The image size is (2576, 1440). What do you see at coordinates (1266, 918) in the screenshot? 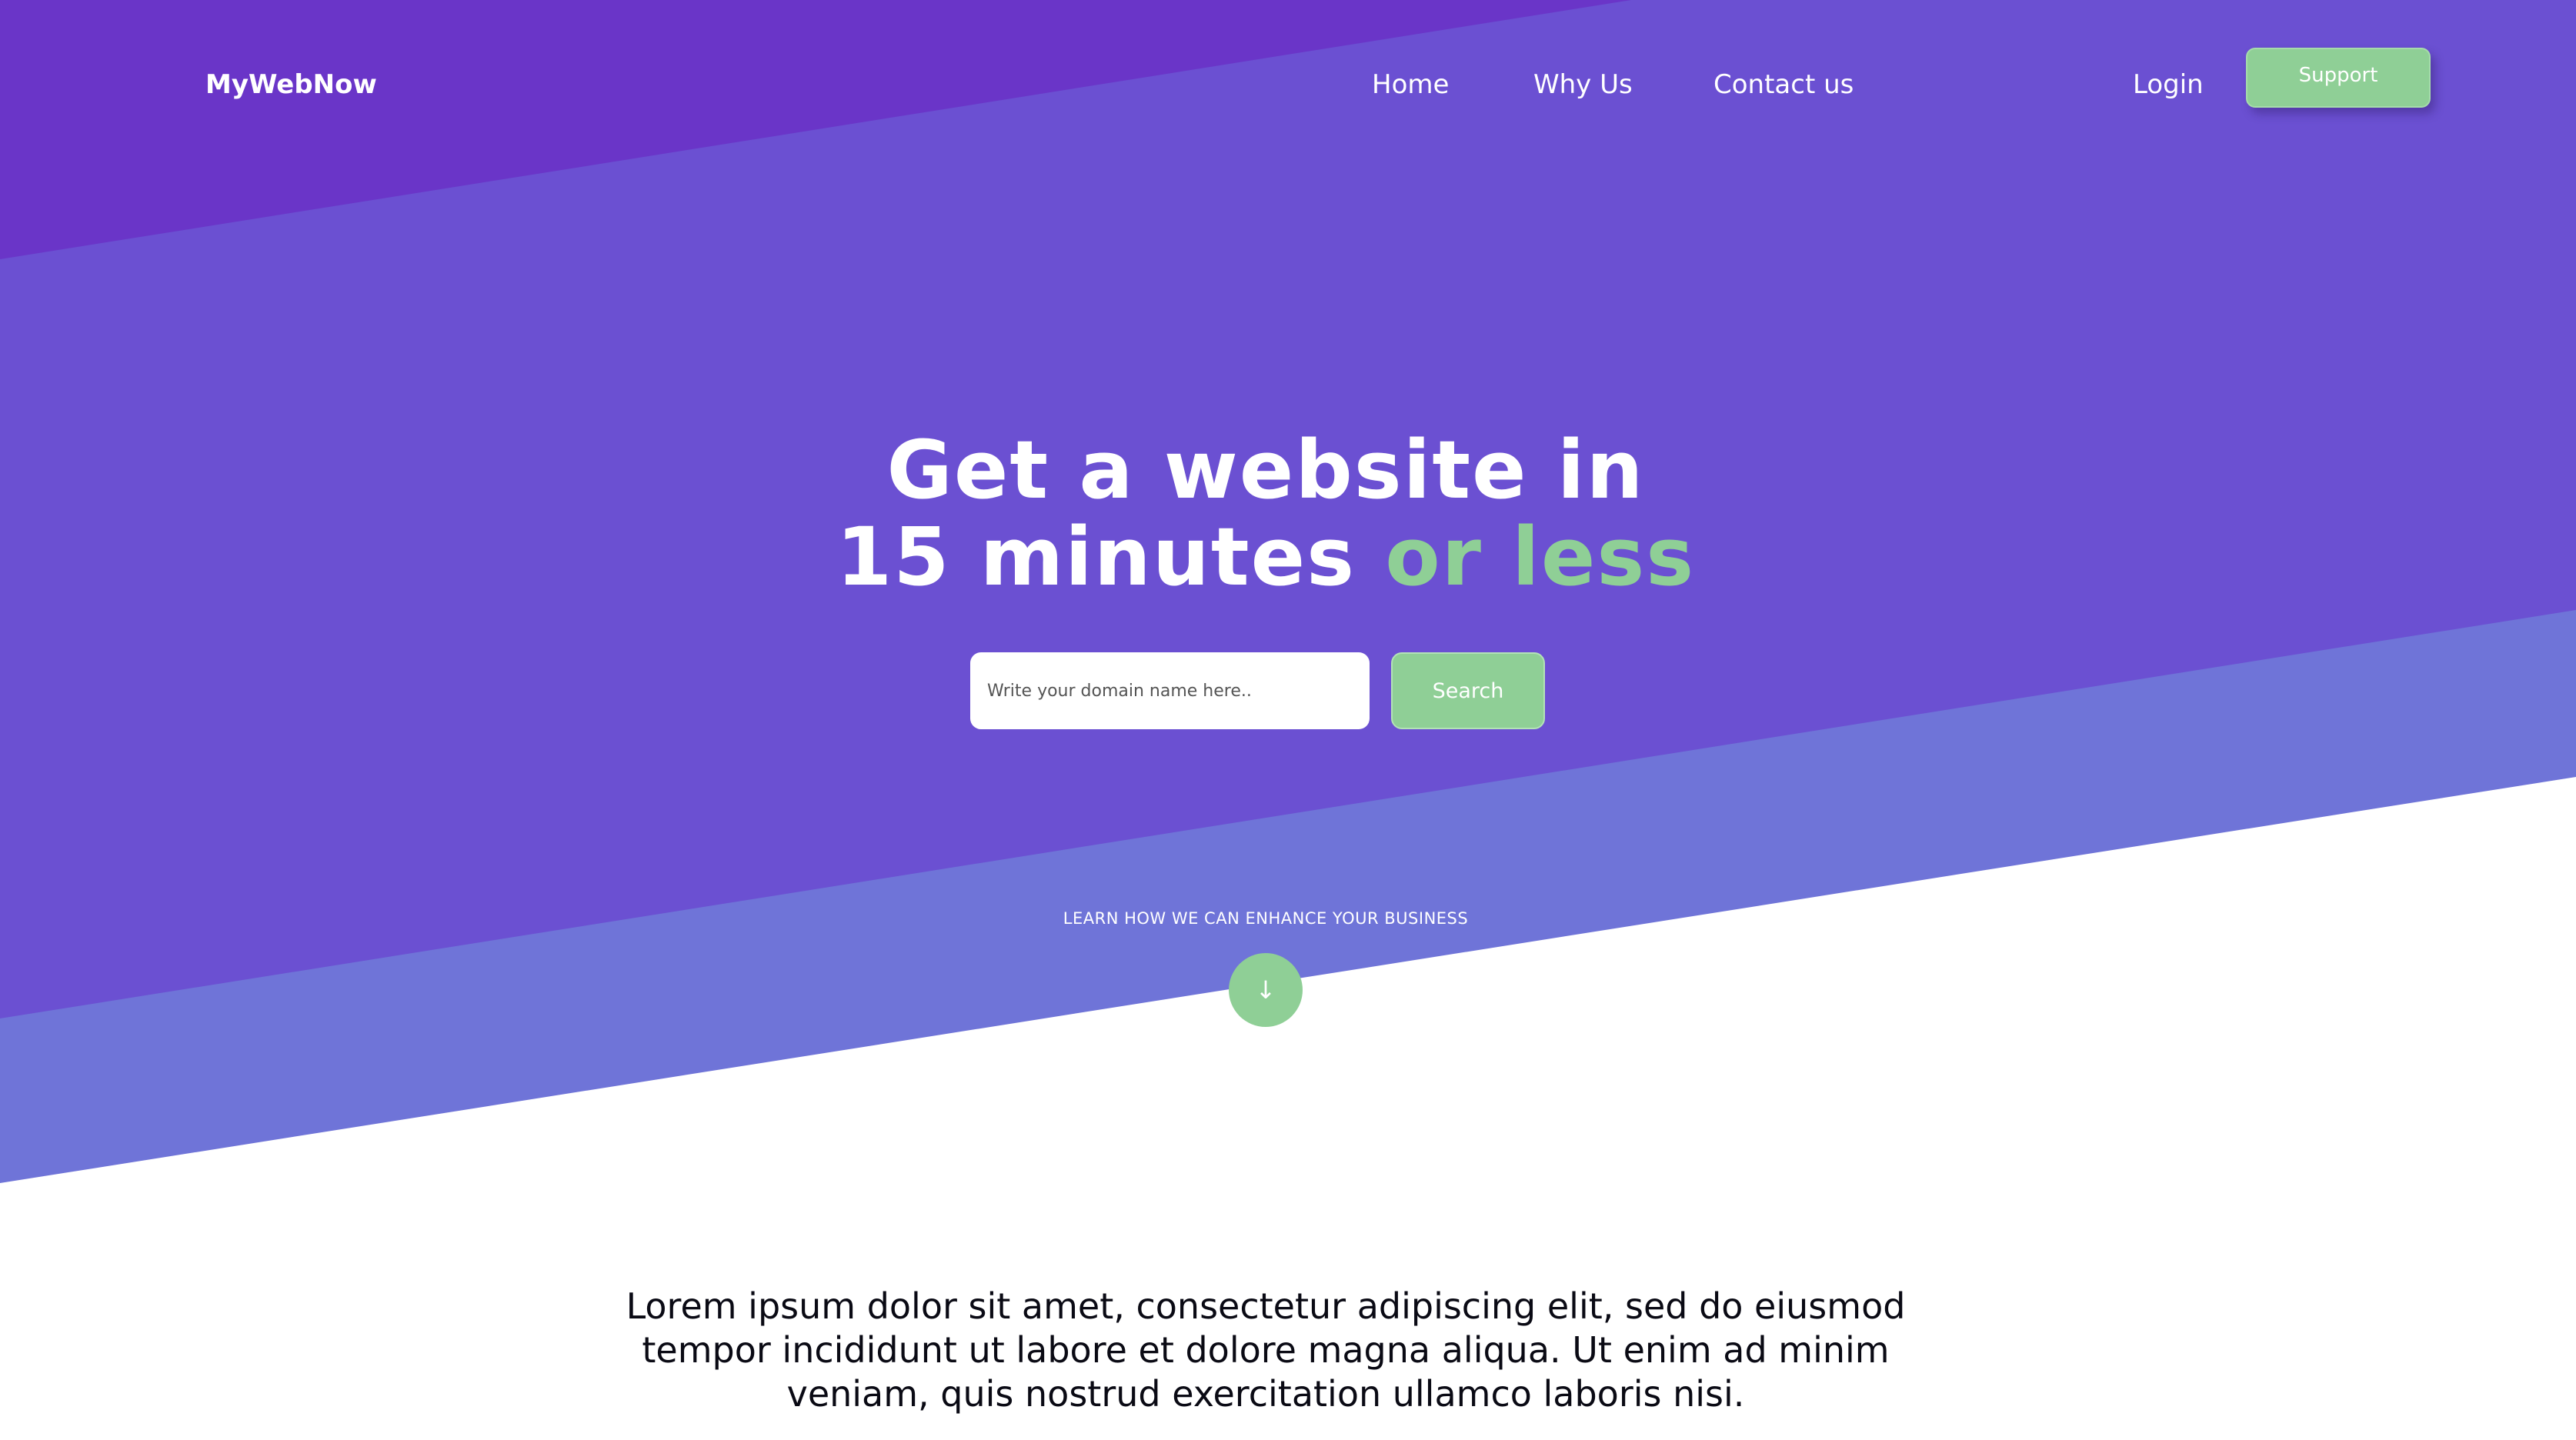
I see `learn-more-text: LEARN HOW WE CAN ENHANCE YOUR BUSINESS` at bounding box center [1266, 918].